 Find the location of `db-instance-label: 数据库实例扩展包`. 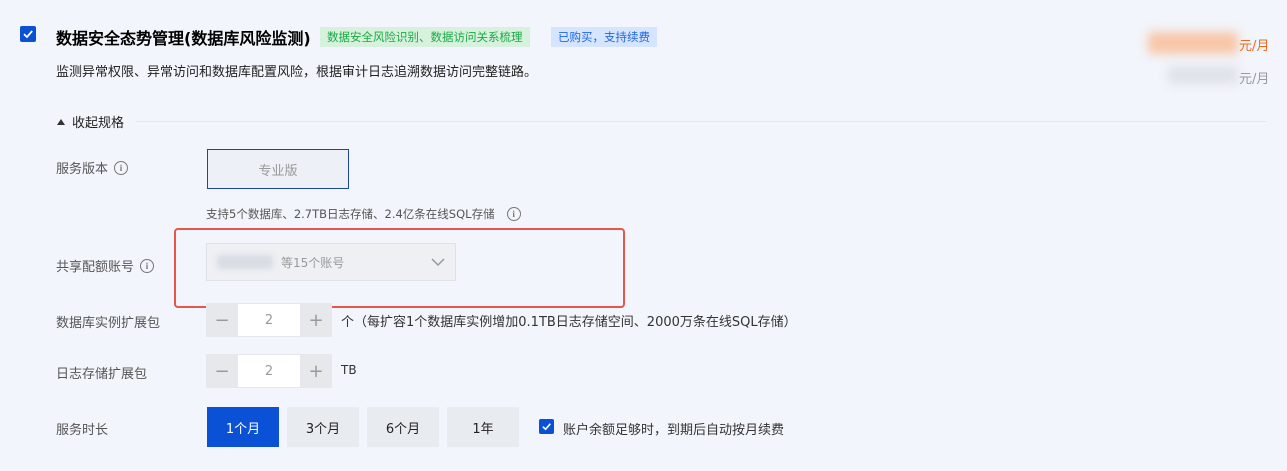

db-instance-label: 数据库实例扩展包 is located at coordinates (108, 323).